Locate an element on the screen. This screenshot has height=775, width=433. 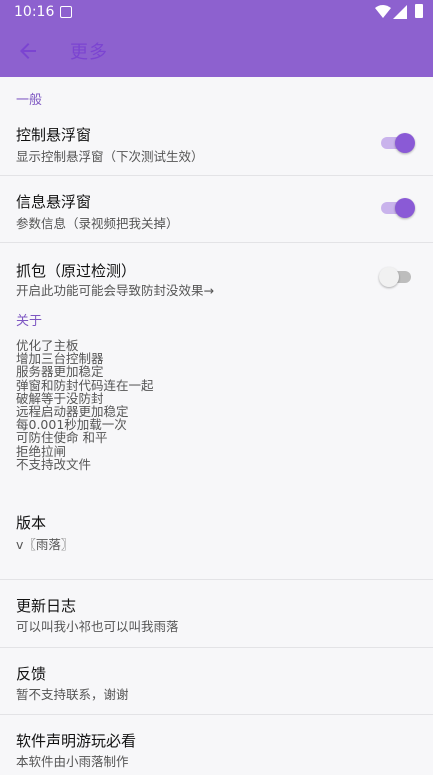
disclaimer-title: 软件声明游玩必看 is located at coordinates (76, 741).